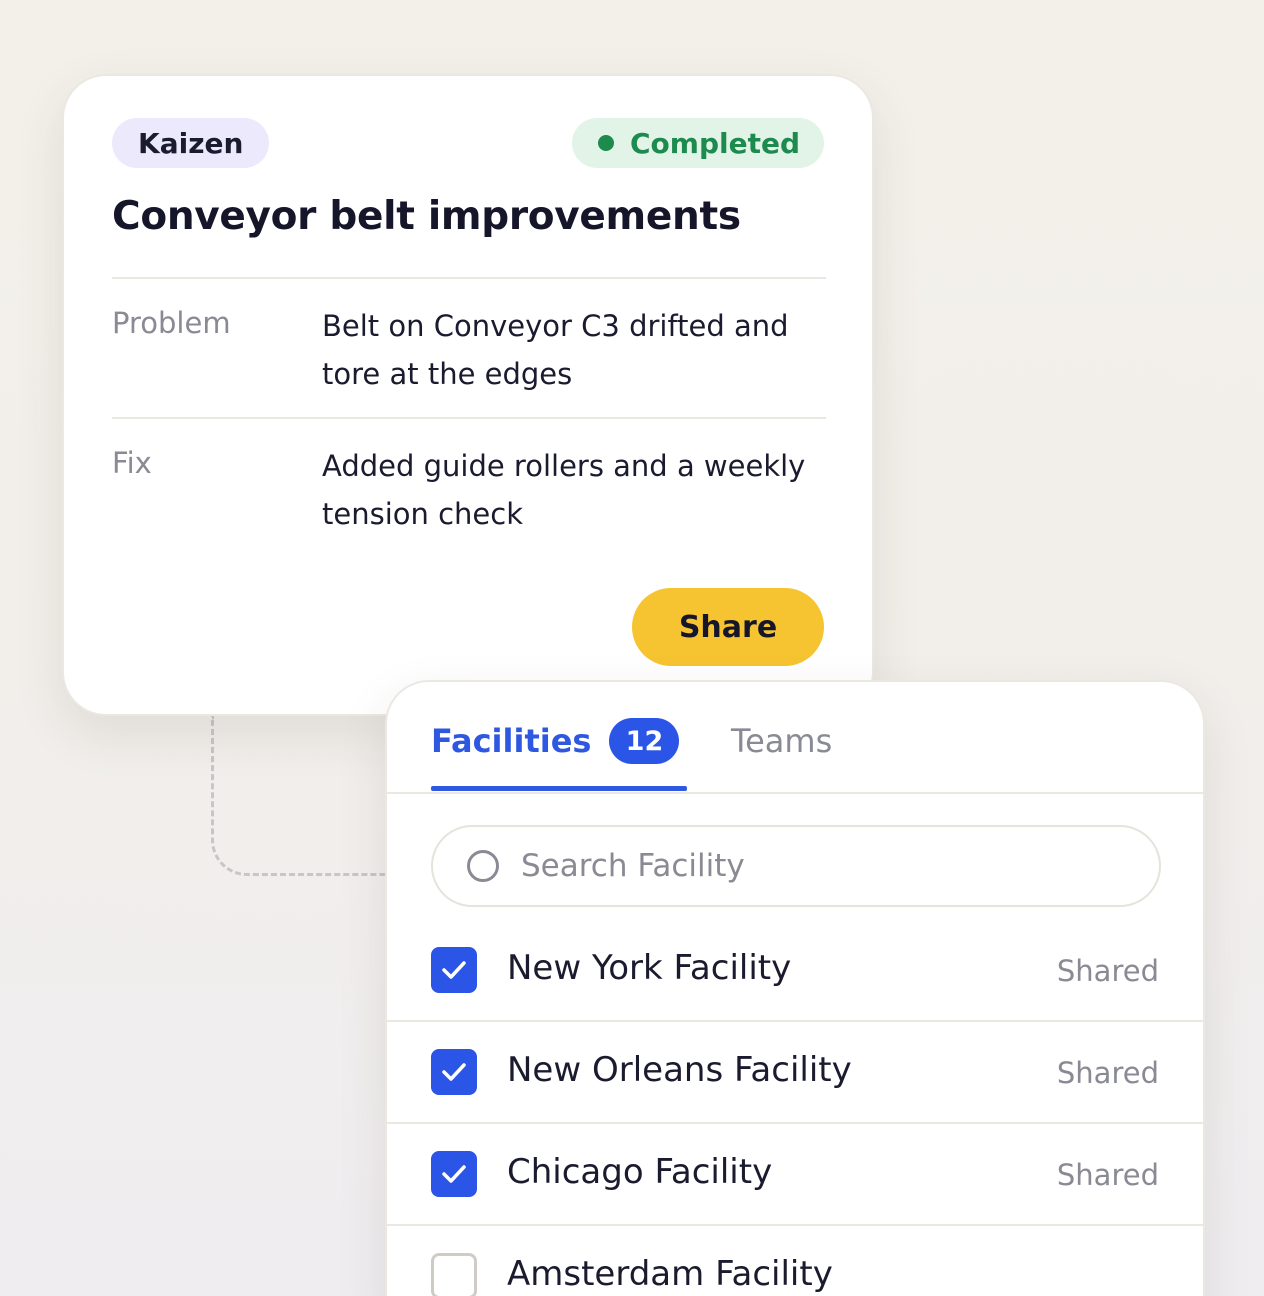  What do you see at coordinates (714, 143) in the screenshot?
I see `status-label: Completed` at bounding box center [714, 143].